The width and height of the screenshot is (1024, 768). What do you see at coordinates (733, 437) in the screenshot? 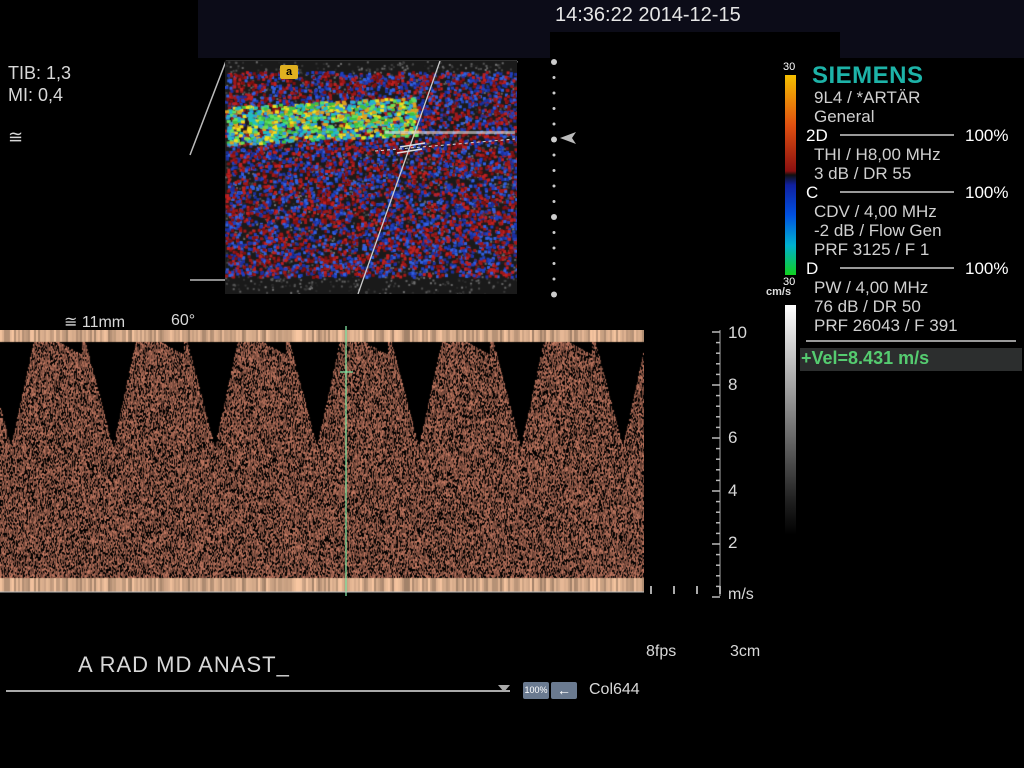
I see `scale-tick-label: 6` at bounding box center [733, 437].